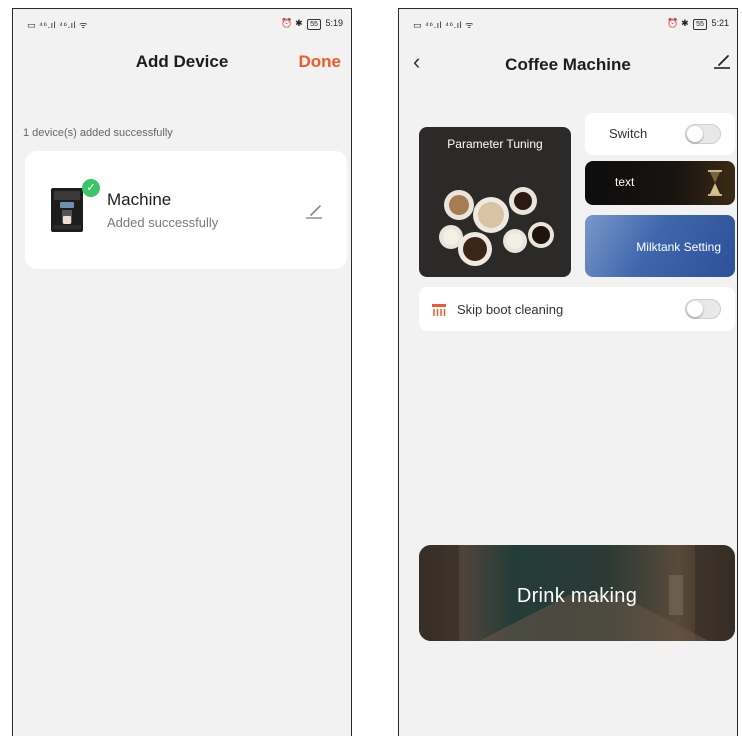 The height and width of the screenshot is (736, 742). What do you see at coordinates (678, 247) in the screenshot?
I see `milktank-setting-label: Milktank Setting` at bounding box center [678, 247].